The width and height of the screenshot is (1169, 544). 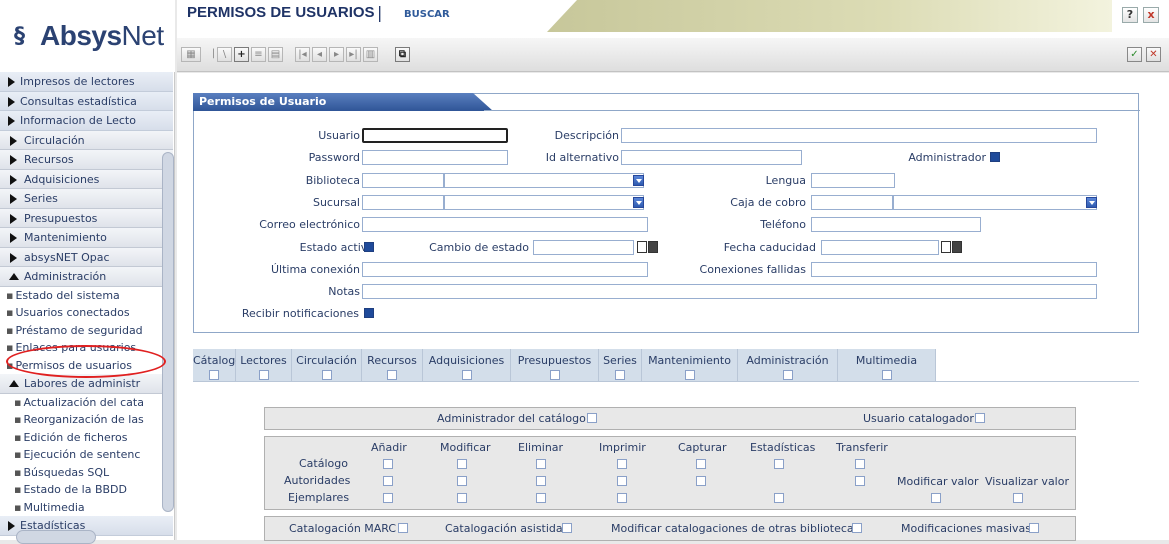 I want to click on list-icon: ▥, so click(x=370, y=54).